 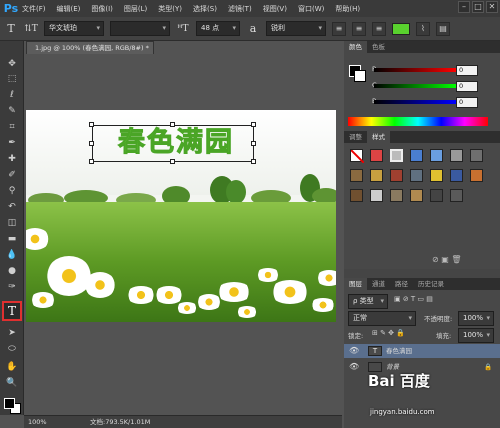 I want to click on opacity-input: 100%, so click(x=476, y=318).